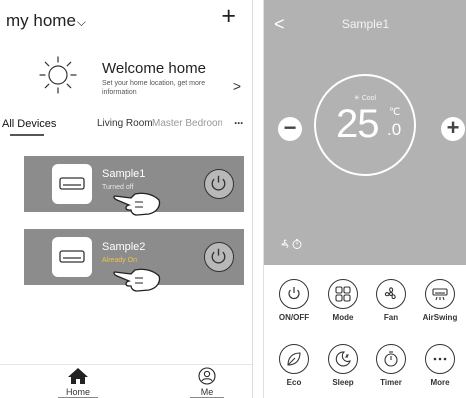 Image resolution: width=466 pixels, height=398 pixels. I want to click on temperature-value: 25, so click(357, 124).